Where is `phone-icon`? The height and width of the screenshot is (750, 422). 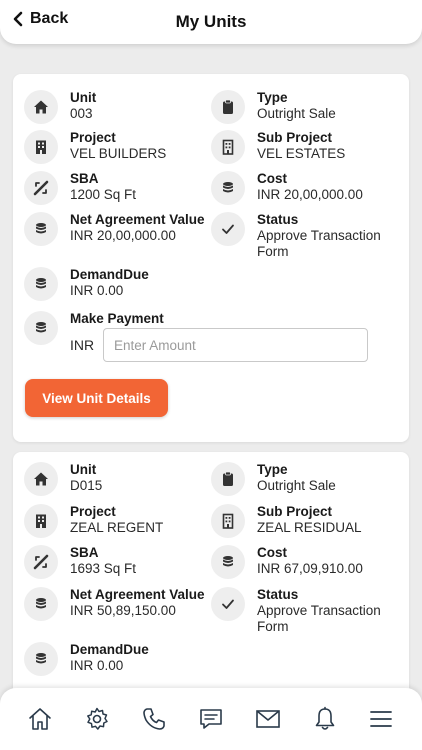 phone-icon is located at coordinates (154, 719).